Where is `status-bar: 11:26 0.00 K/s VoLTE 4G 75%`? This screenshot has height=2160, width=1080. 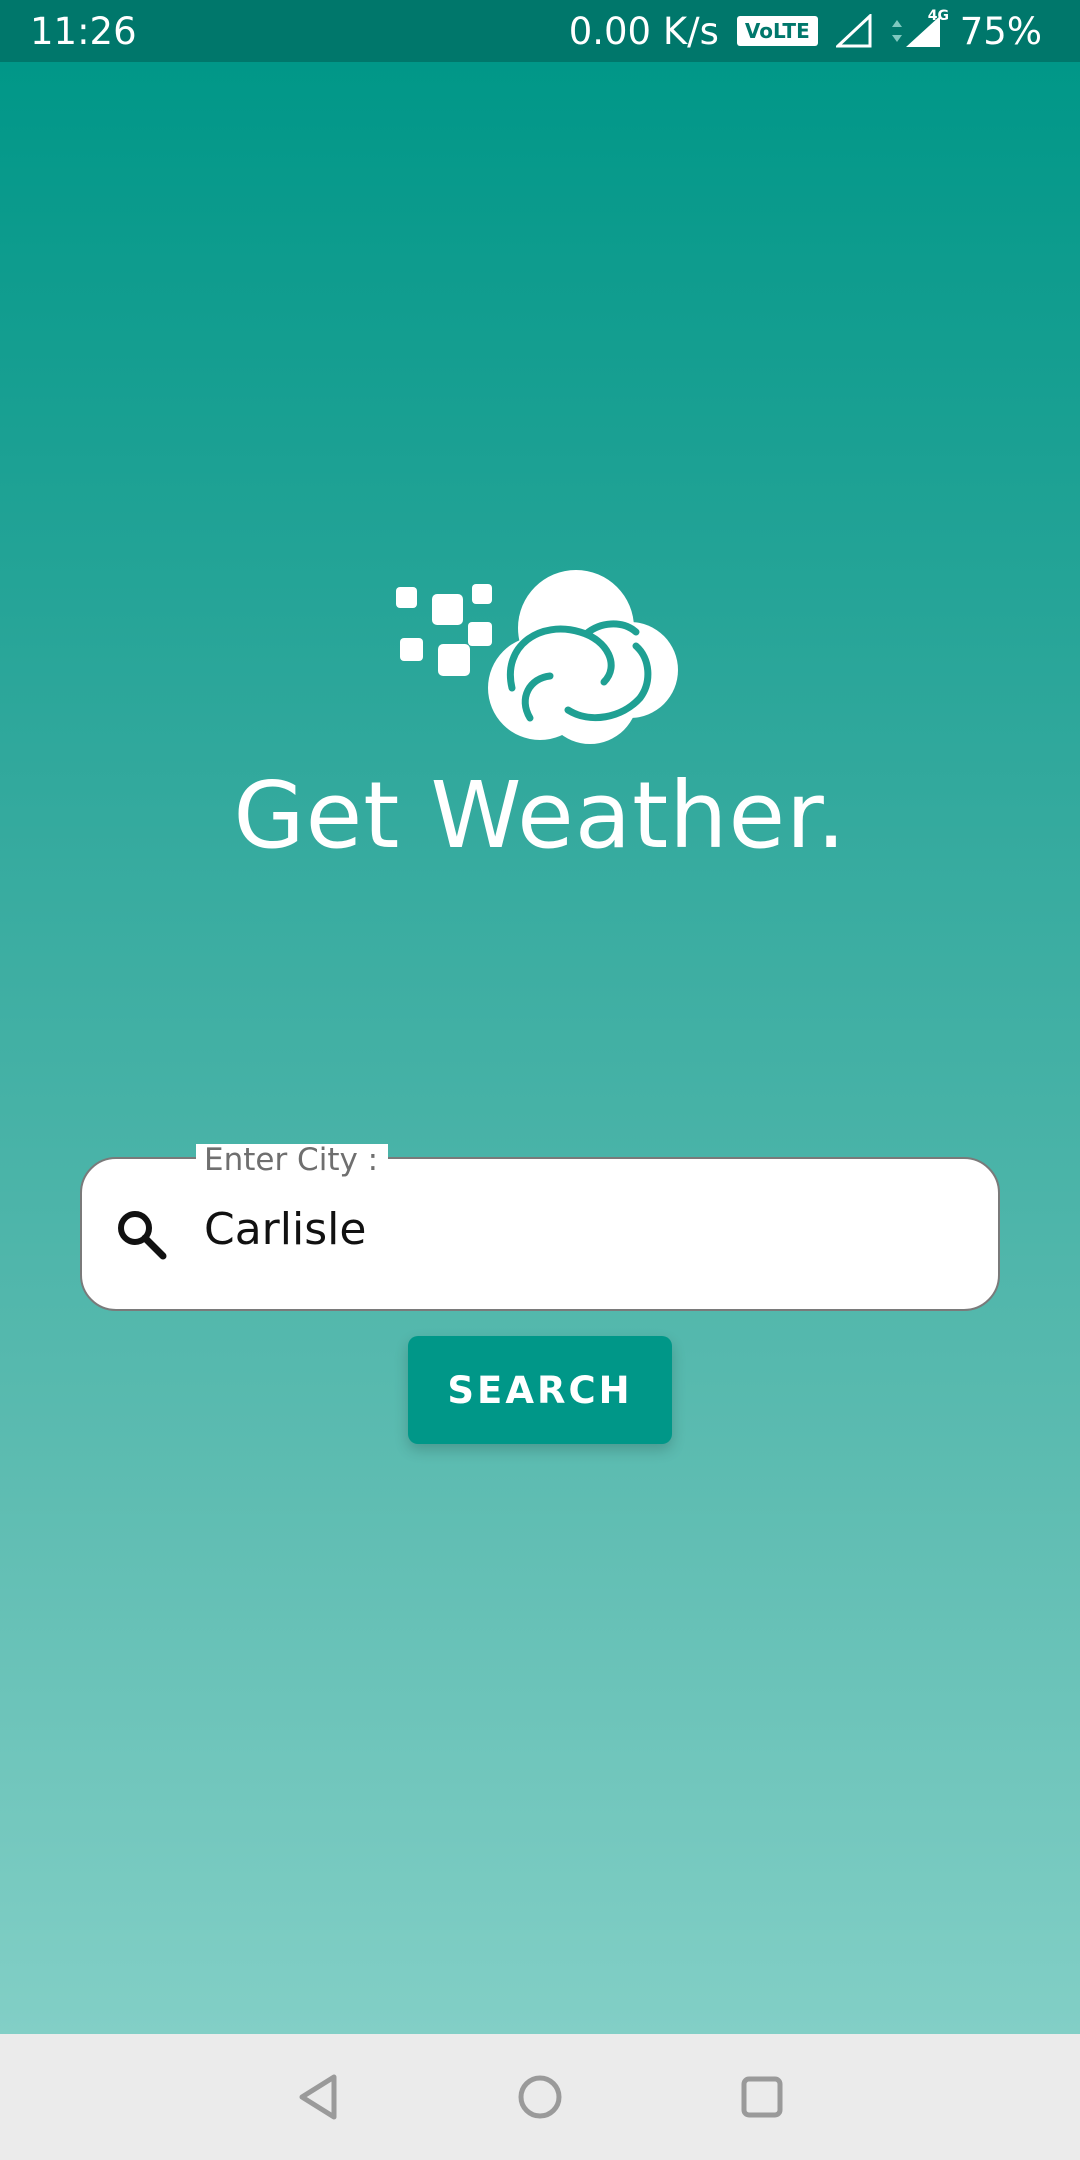
status-bar: 11:26 0.00 K/s VoLTE 4G 75% is located at coordinates (540, 31).